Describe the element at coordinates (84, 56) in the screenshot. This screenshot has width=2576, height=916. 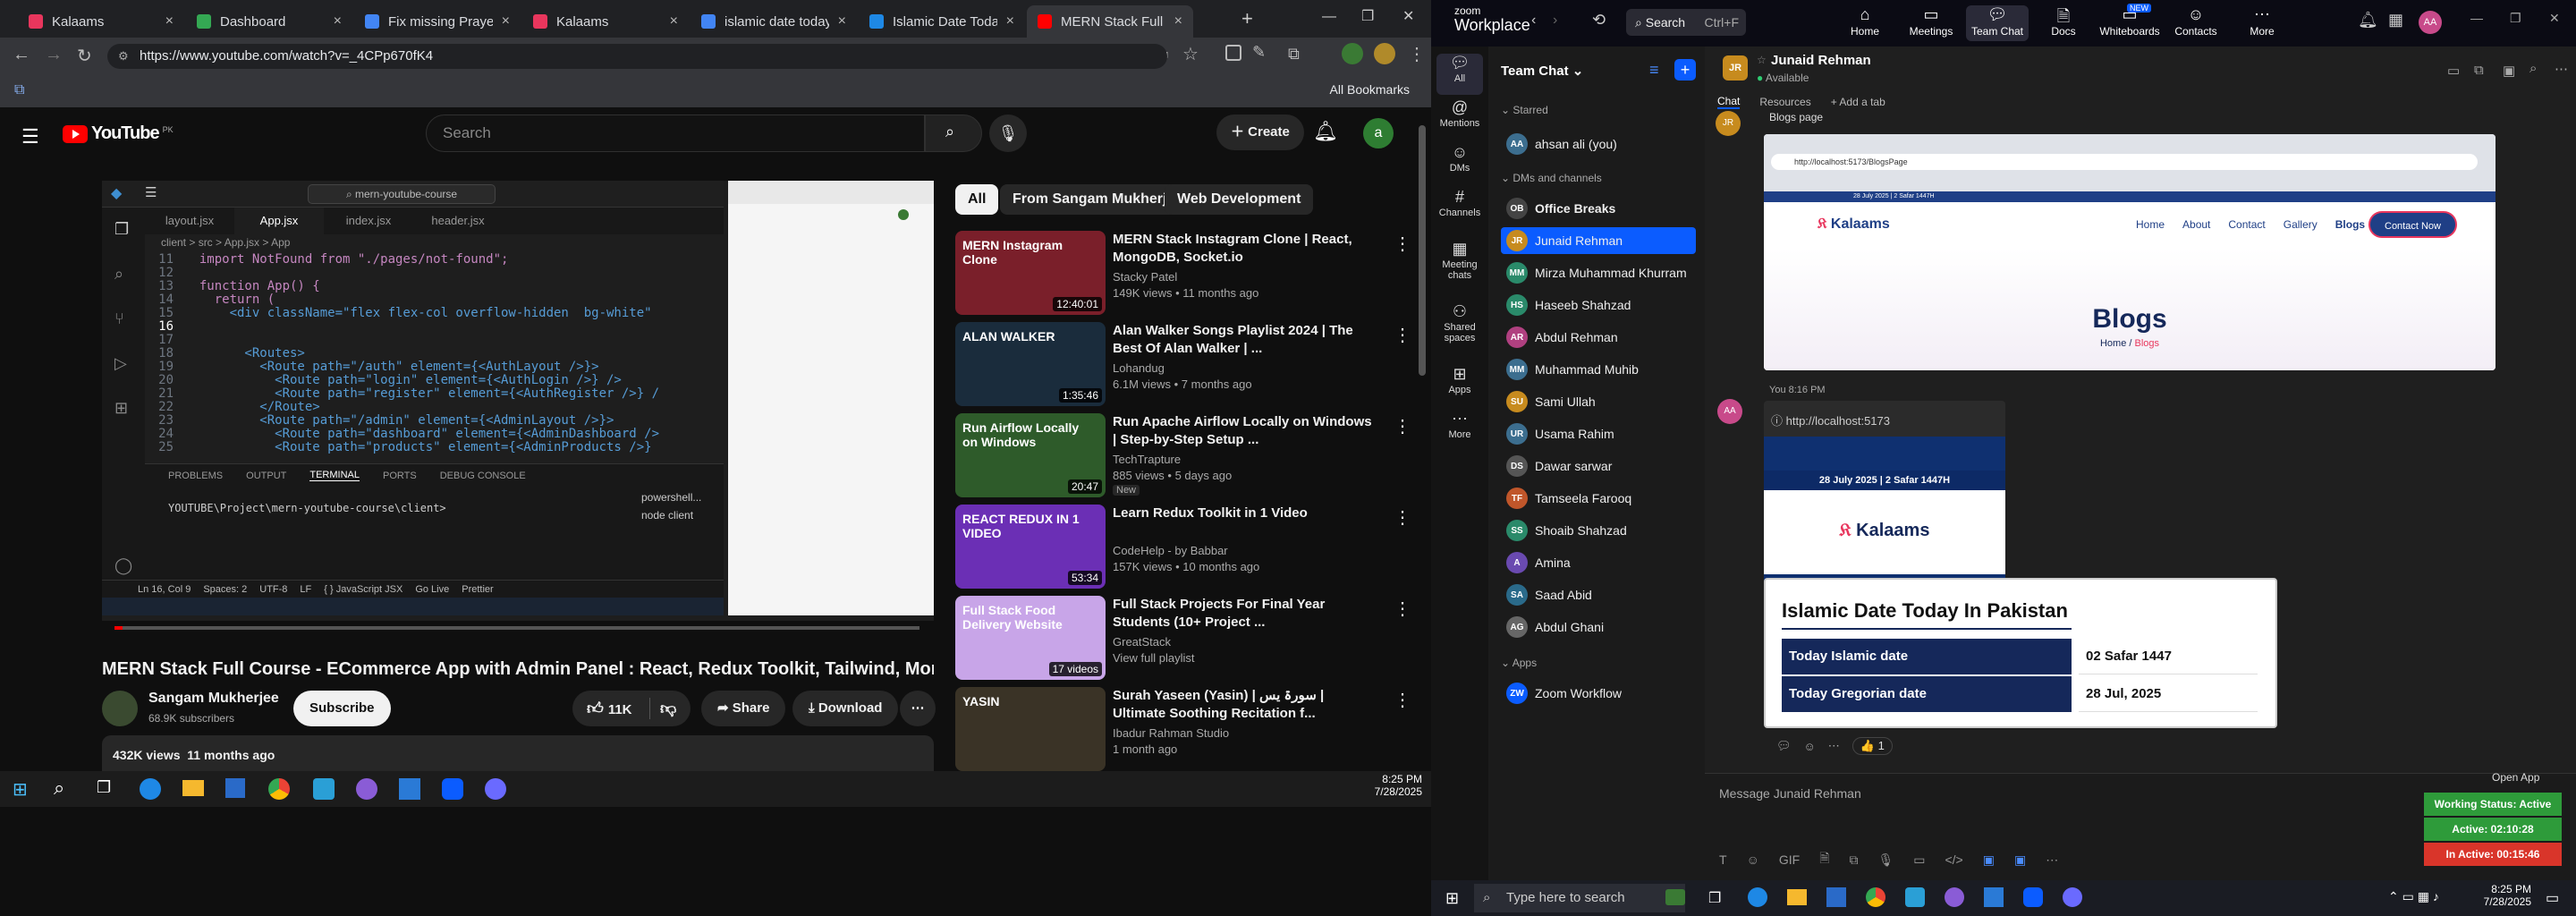
I see `reload-icon: ↻` at that location.